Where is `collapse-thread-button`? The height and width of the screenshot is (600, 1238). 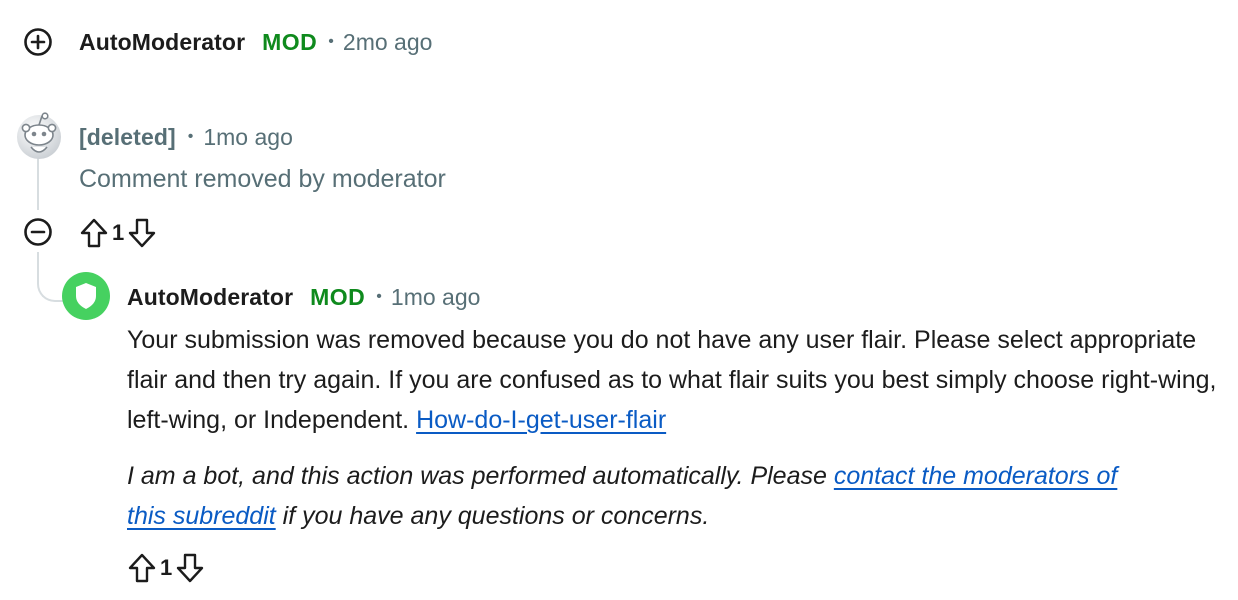
collapse-thread-button is located at coordinates (38, 232).